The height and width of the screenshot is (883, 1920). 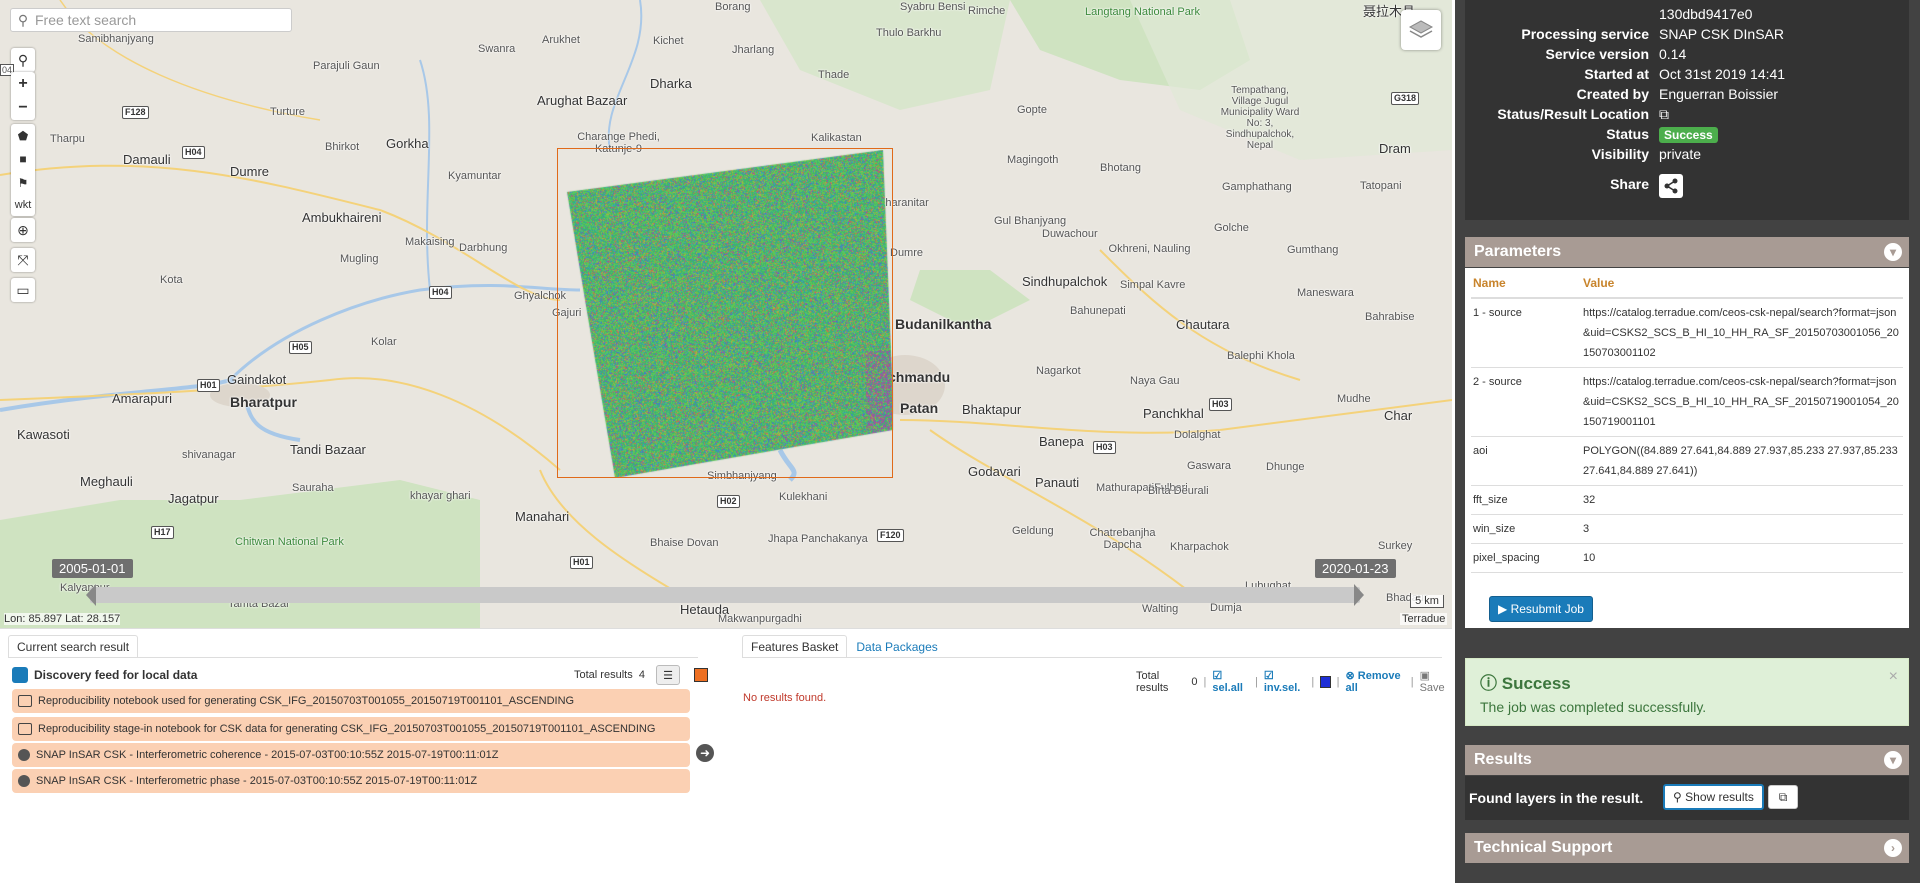 What do you see at coordinates (1687, 252) in the screenshot?
I see `parameters-header: Parameters ▾` at bounding box center [1687, 252].